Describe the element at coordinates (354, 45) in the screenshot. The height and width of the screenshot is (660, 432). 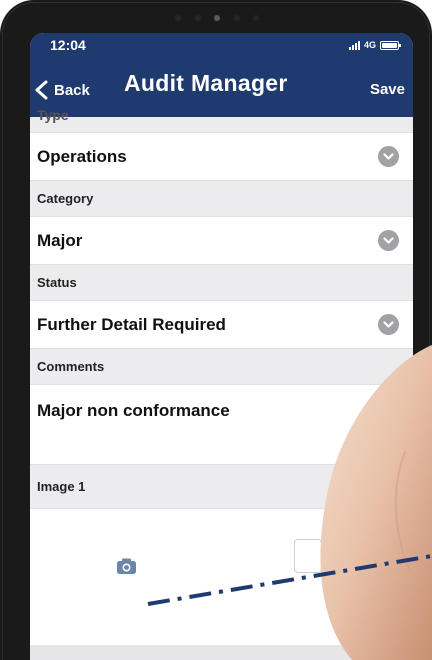
I see `signal-icon` at that location.